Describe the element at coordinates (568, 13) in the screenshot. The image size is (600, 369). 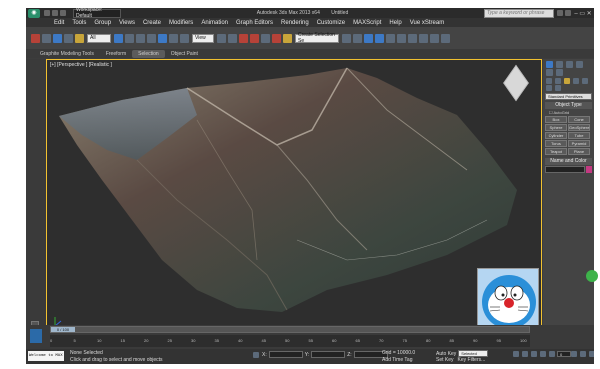
I see `help-icon` at that location.